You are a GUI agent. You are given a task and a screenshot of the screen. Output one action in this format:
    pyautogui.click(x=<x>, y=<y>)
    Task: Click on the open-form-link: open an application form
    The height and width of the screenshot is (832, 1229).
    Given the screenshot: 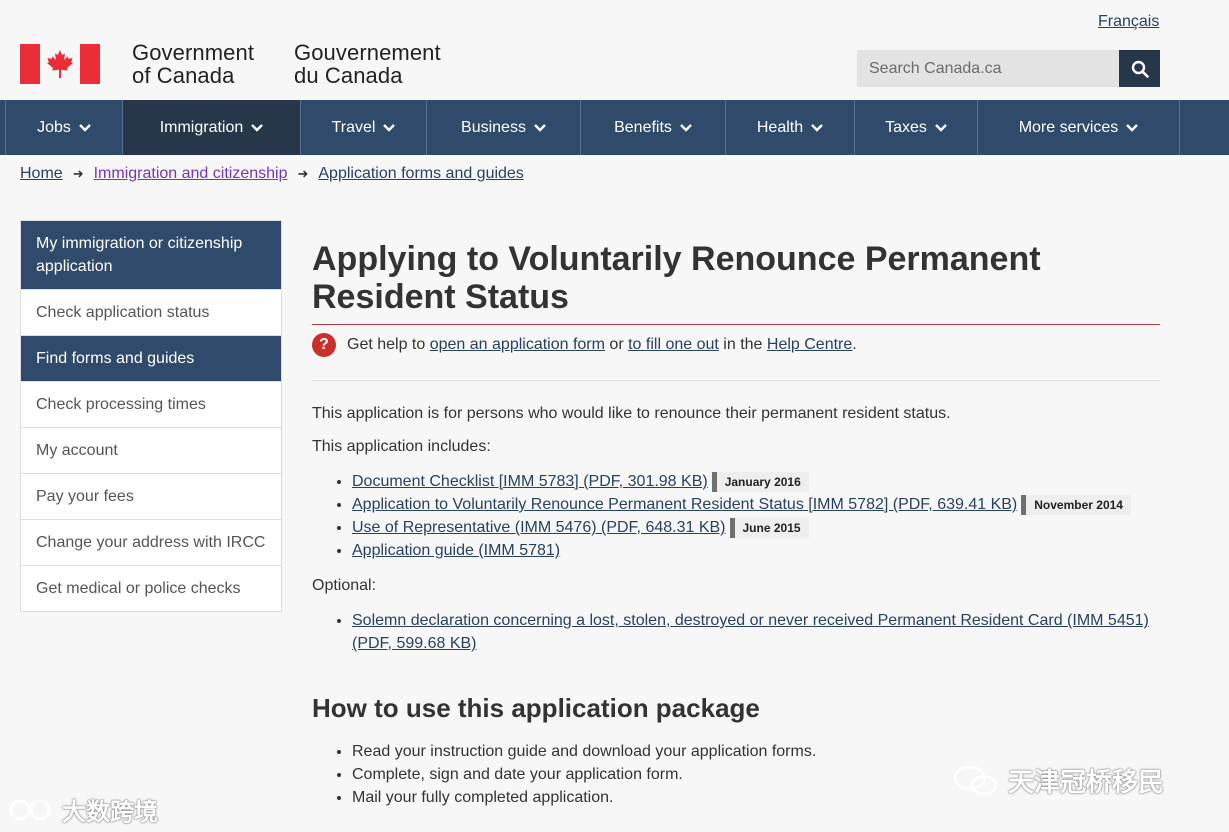 What is the action you would take?
    pyautogui.click(x=517, y=344)
    